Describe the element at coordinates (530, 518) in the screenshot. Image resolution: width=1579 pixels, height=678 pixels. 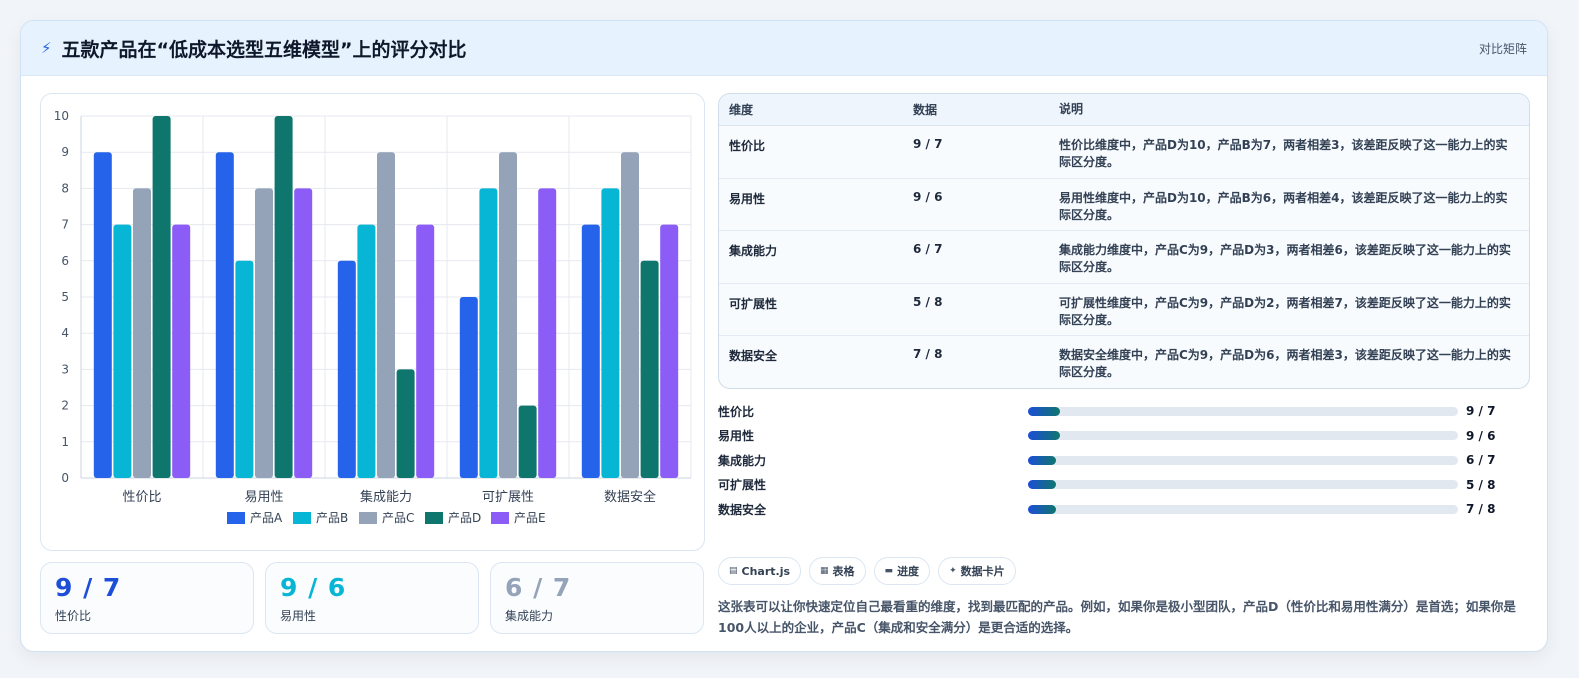
I see `legend-label: 产品E` at that location.